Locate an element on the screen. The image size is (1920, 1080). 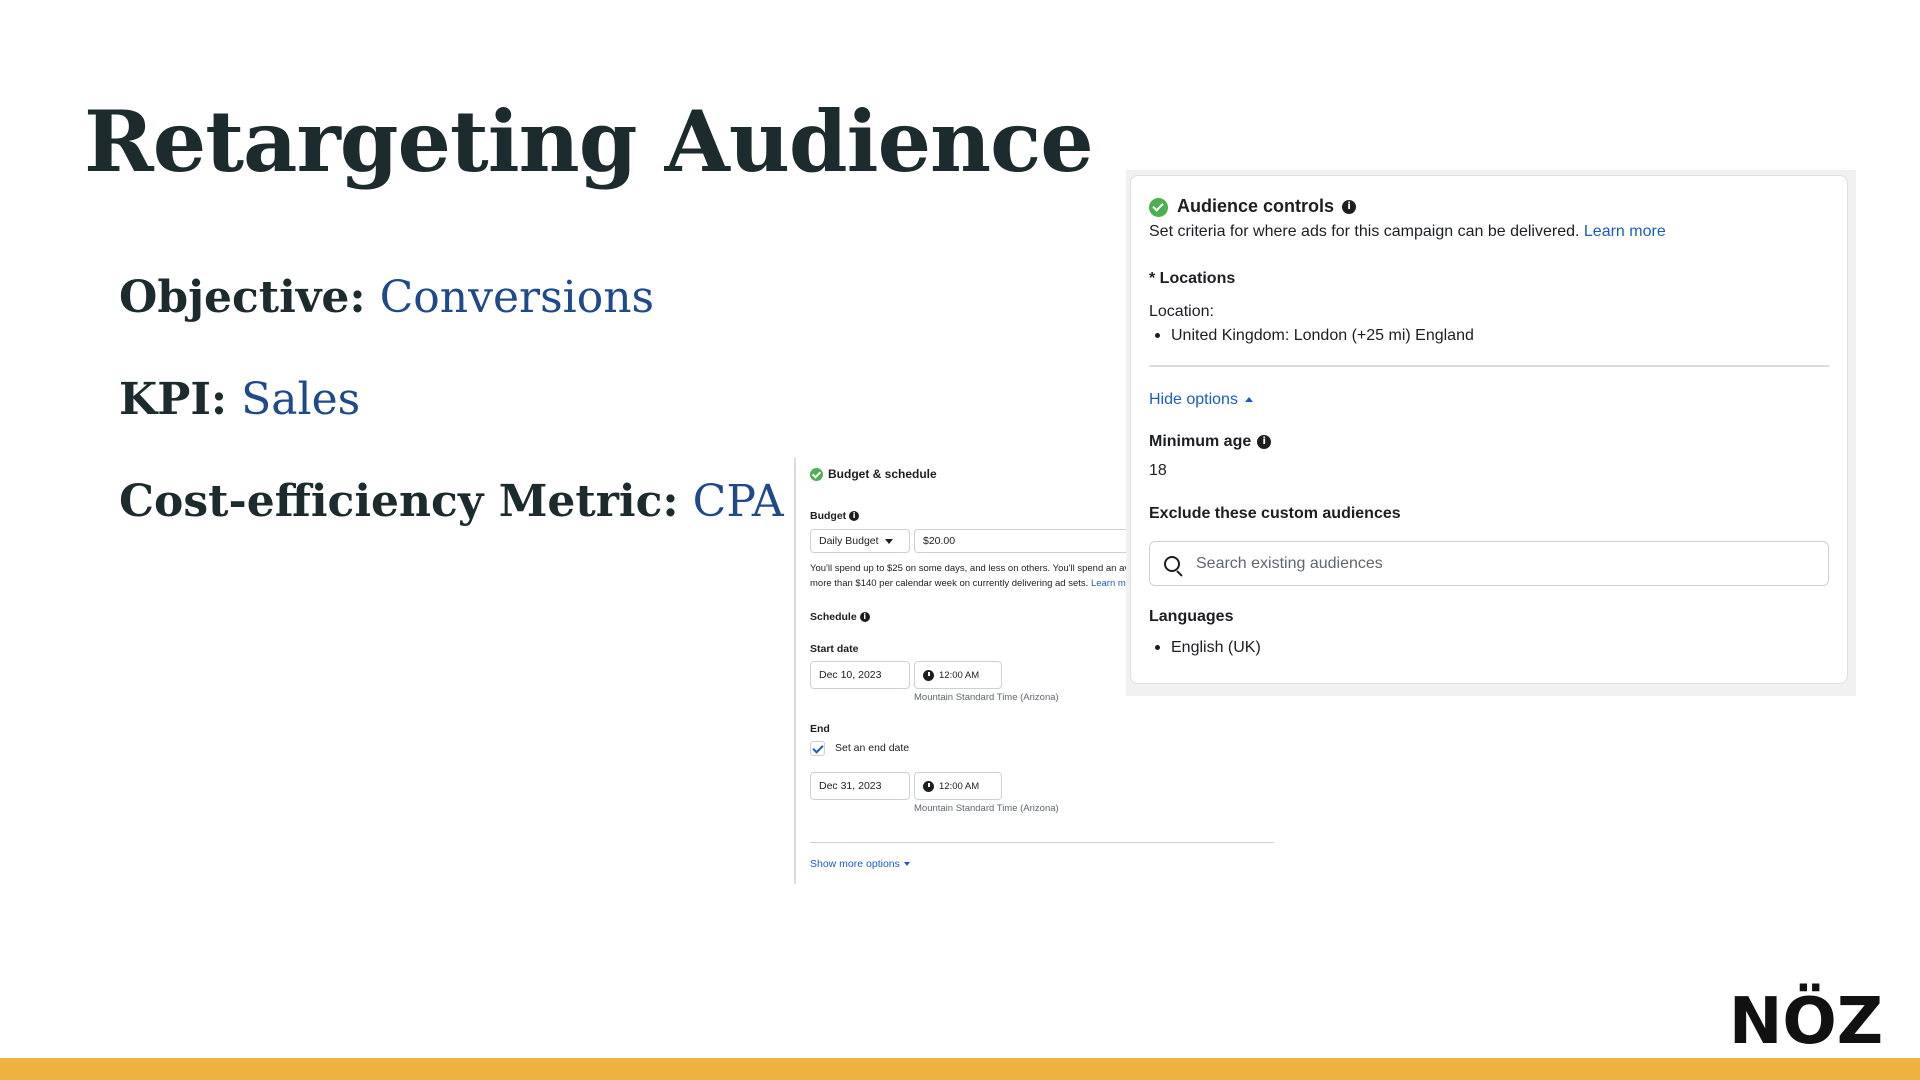
noz-logo: NÖZ is located at coordinates (1806, 1015).